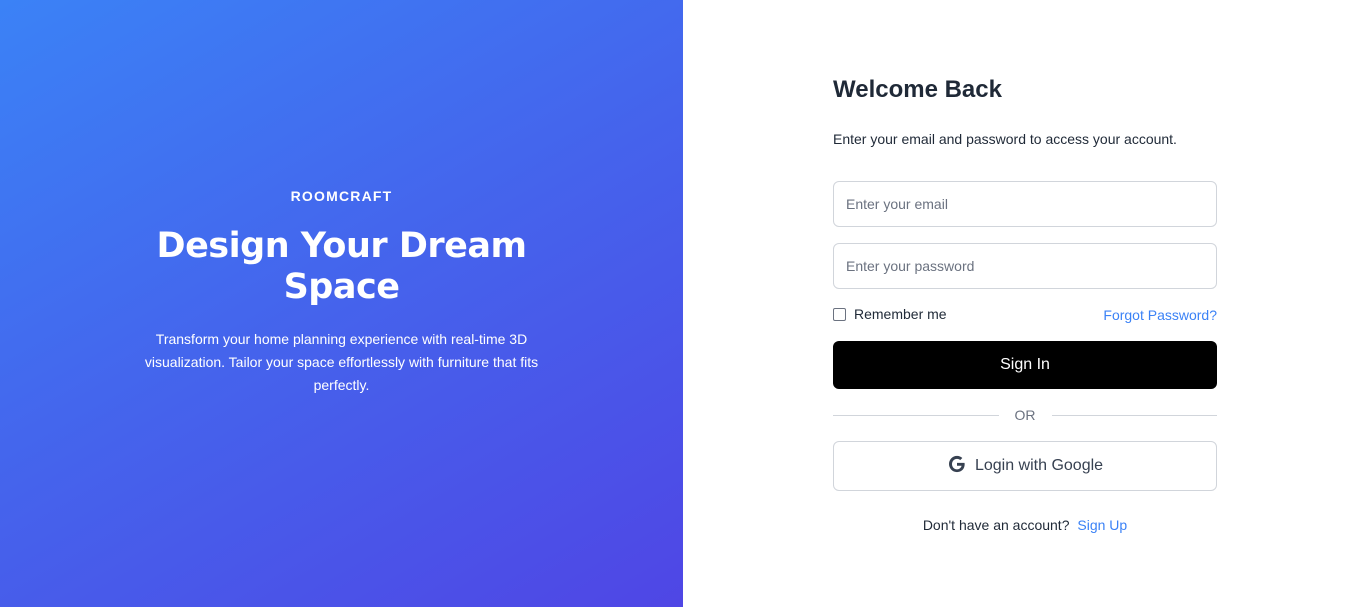 This screenshot has width=1366, height=607. Describe the element at coordinates (900, 314) in the screenshot. I see `remember-me-label: Remember me` at that location.